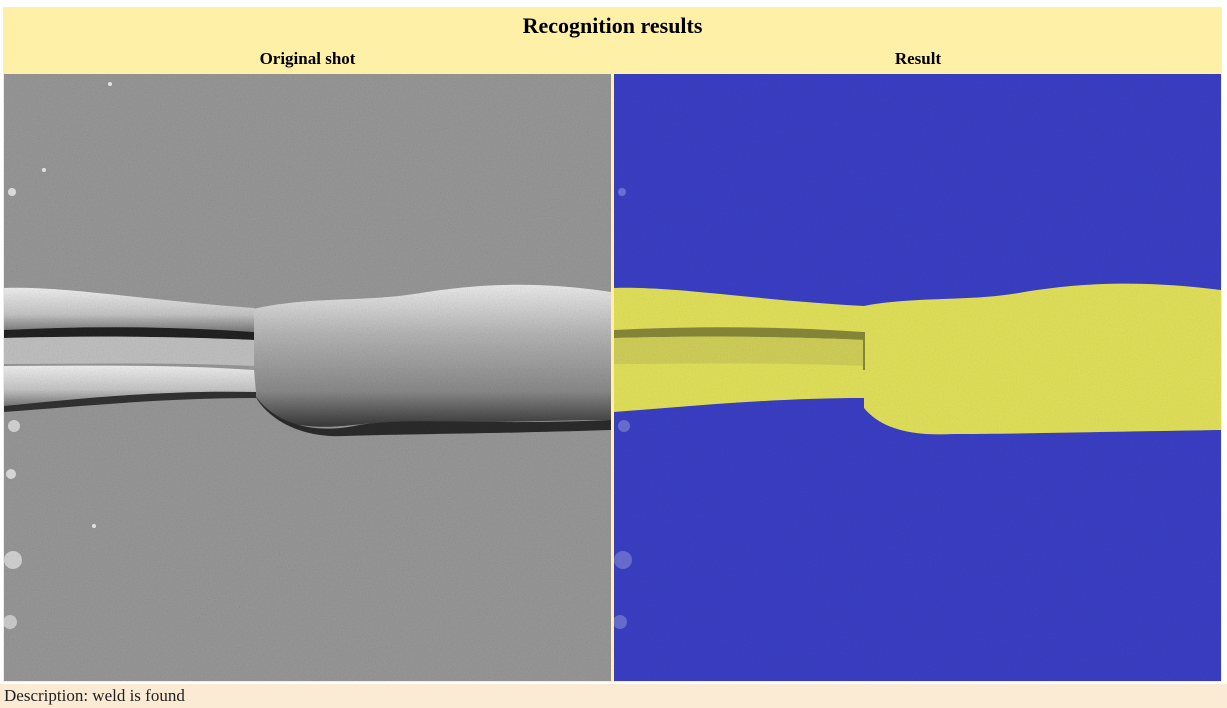  I want to click on result-description: Description: weld is found, so click(613, 696).